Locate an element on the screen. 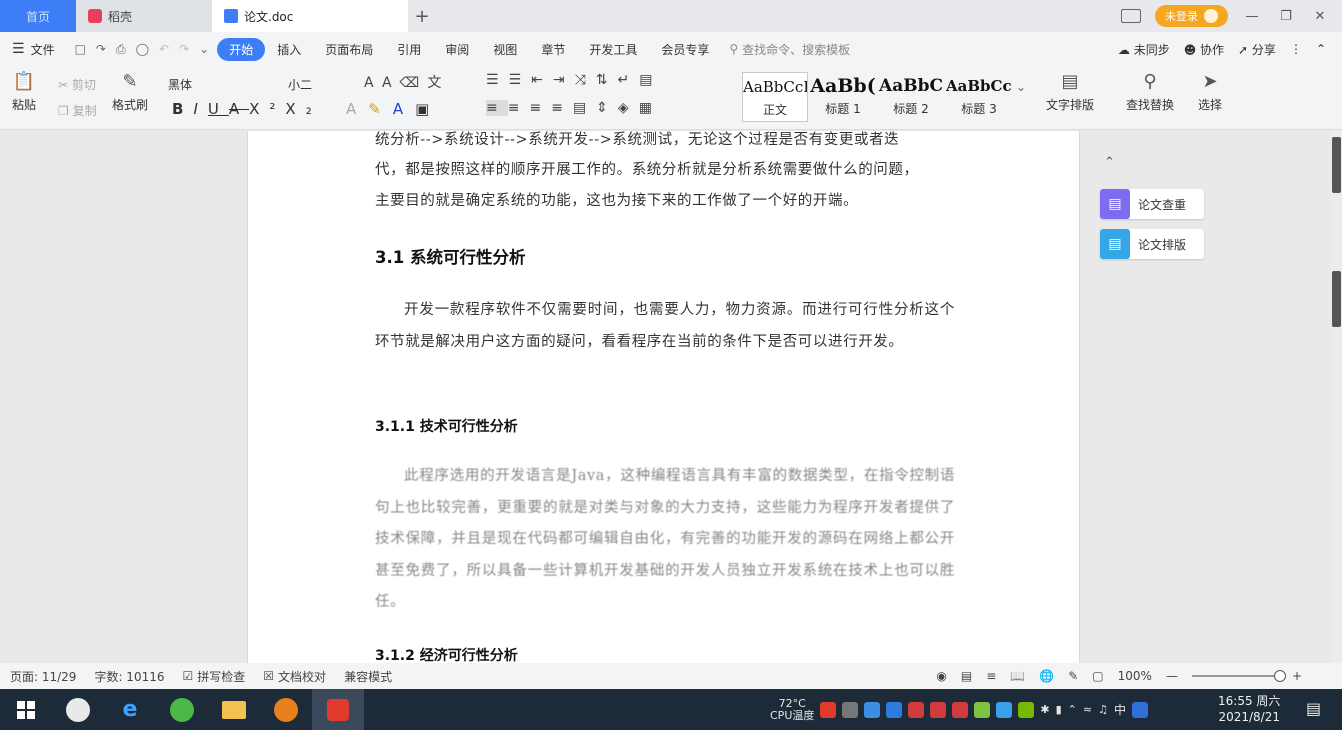 This screenshot has width=1342, height=730. undo-icon: ↶ is located at coordinates (164, 49).